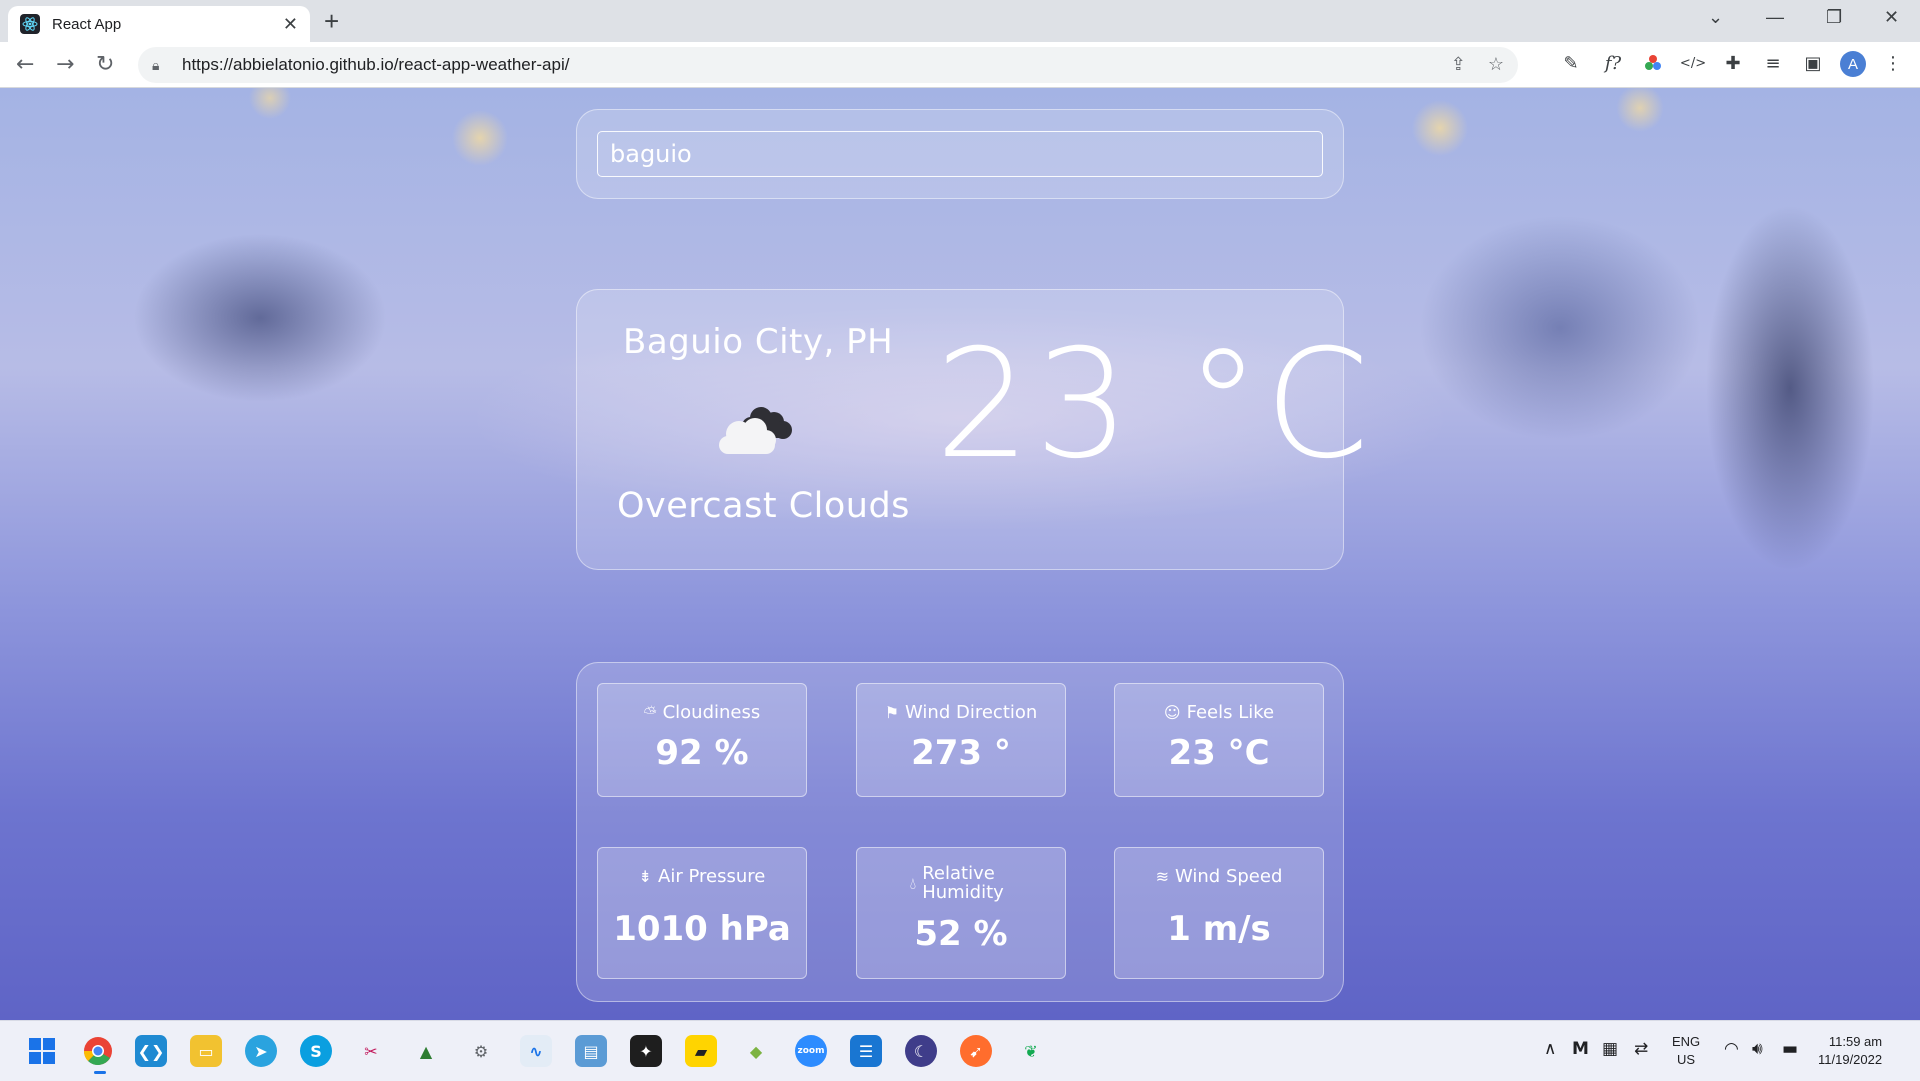 The width and height of the screenshot is (1920, 1081). I want to click on system-clock: 11:59 am 11/19/2022, so click(1850, 1051).